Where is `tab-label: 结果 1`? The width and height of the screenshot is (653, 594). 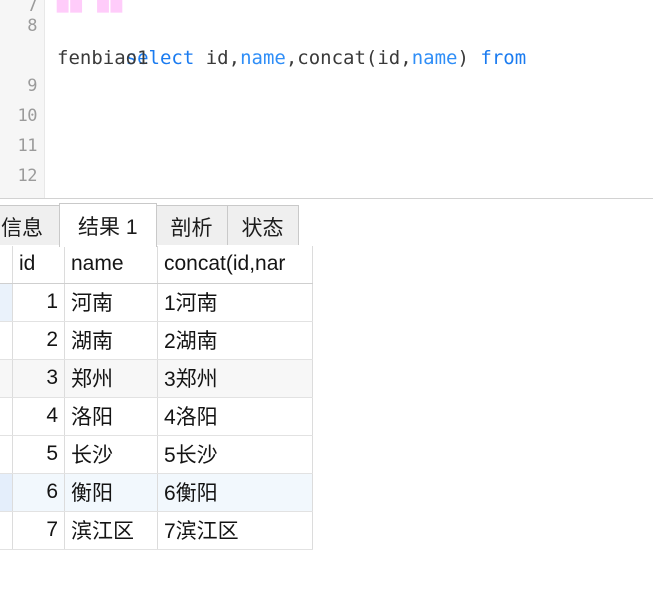 tab-label: 结果 1 is located at coordinates (108, 227).